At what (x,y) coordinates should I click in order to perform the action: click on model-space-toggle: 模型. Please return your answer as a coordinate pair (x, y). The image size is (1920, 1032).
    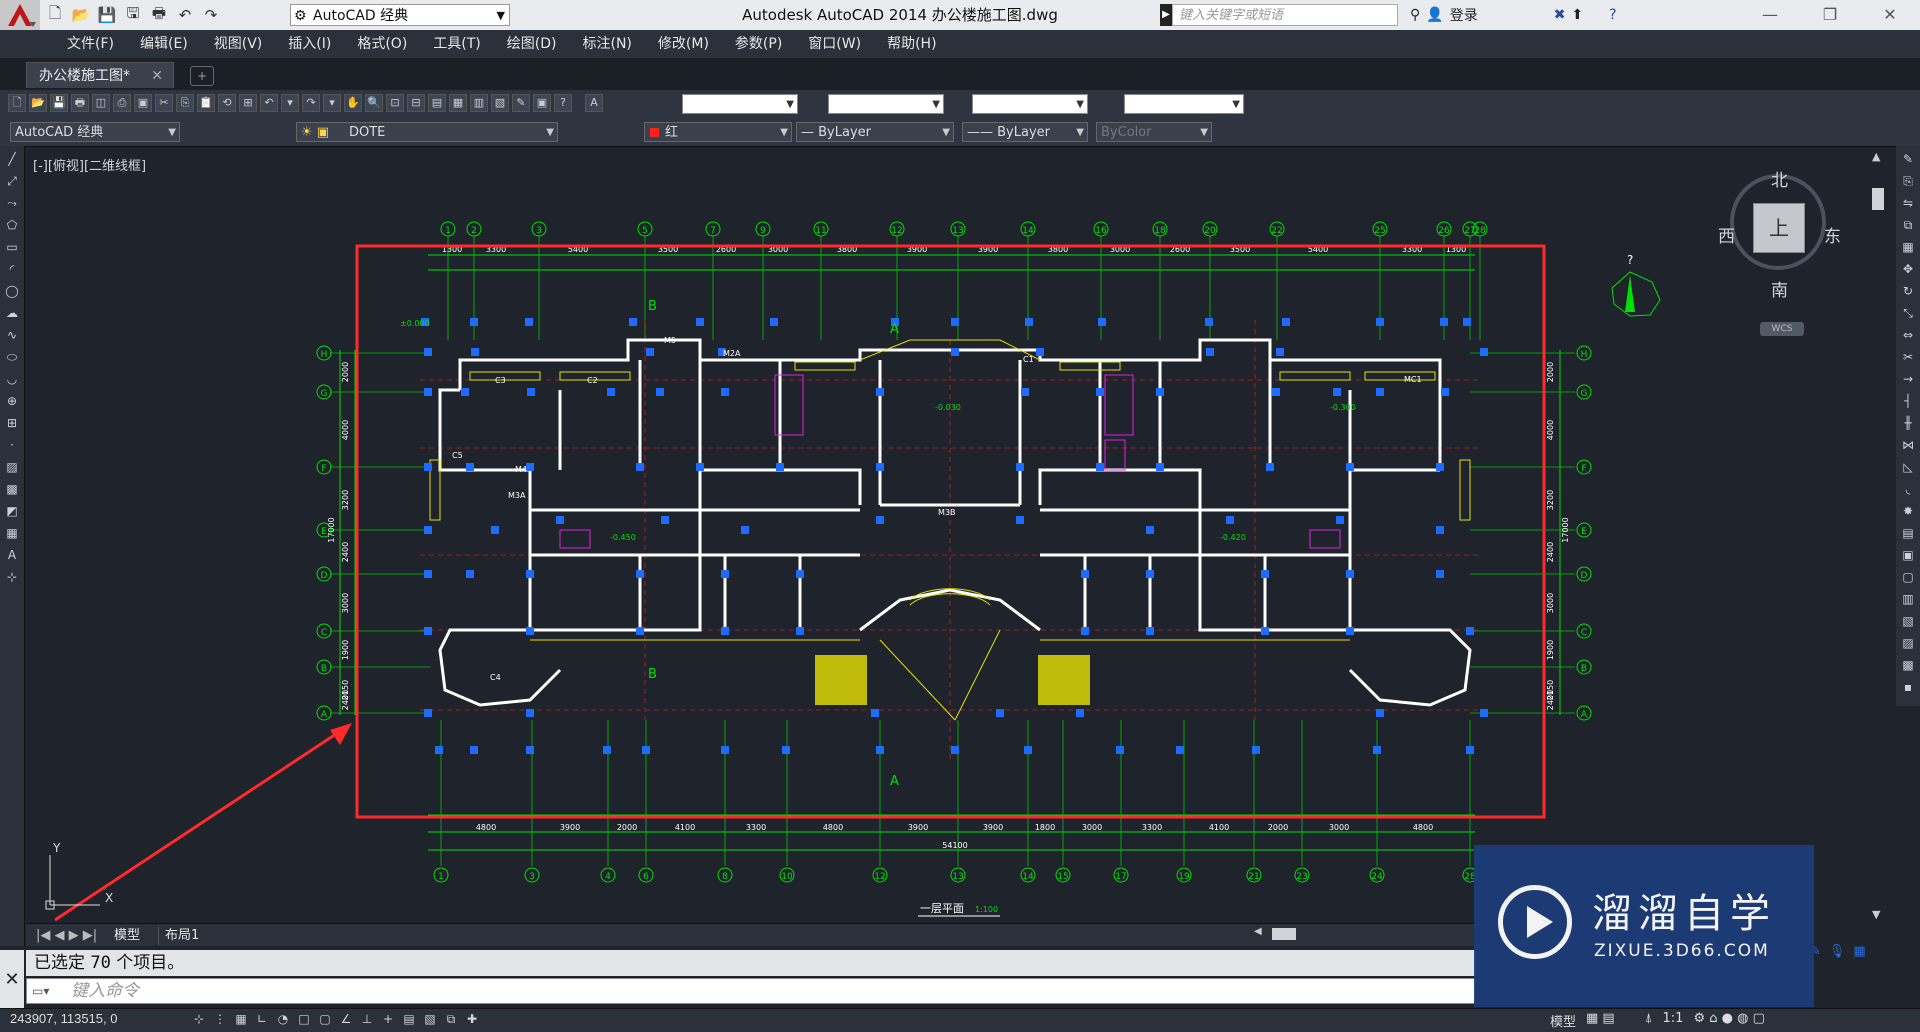
    Looking at the image, I should click on (1563, 1020).